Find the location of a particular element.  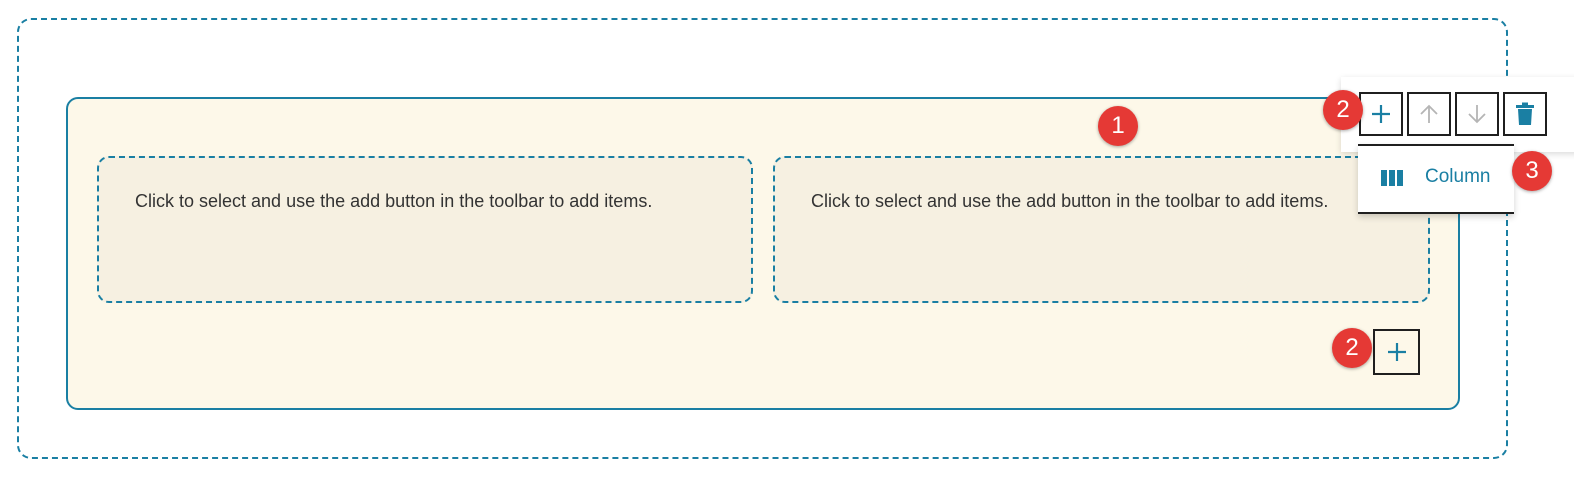

callout-badge-1: 1 is located at coordinates (1118, 126).